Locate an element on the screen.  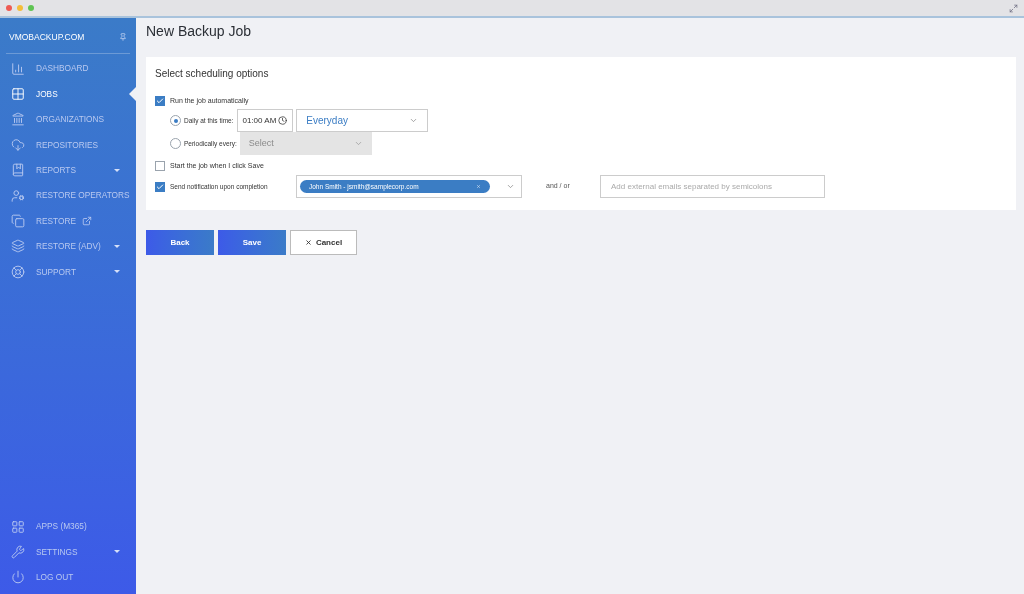
primary-button: Back is located at coordinates (180, 242).